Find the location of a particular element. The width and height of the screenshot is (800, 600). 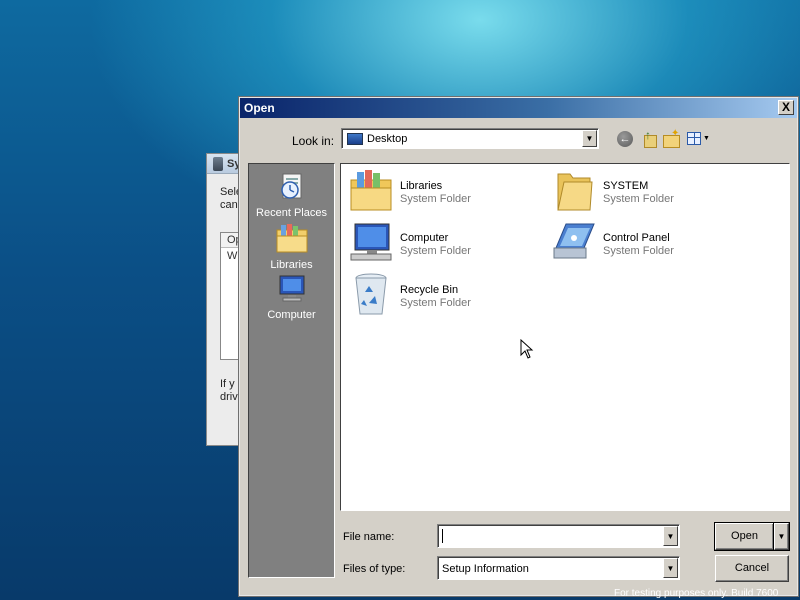

places-bar: Recent Places Libraries Computer is located at coordinates (291, 370).